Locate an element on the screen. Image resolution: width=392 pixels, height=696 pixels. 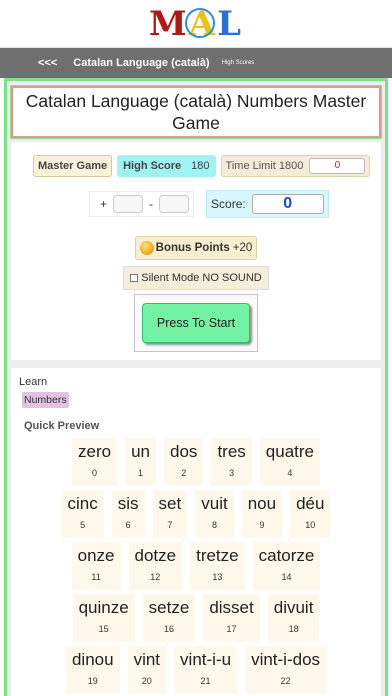
logo-letter-a-wrap: A is located at coordinates (200, 24).